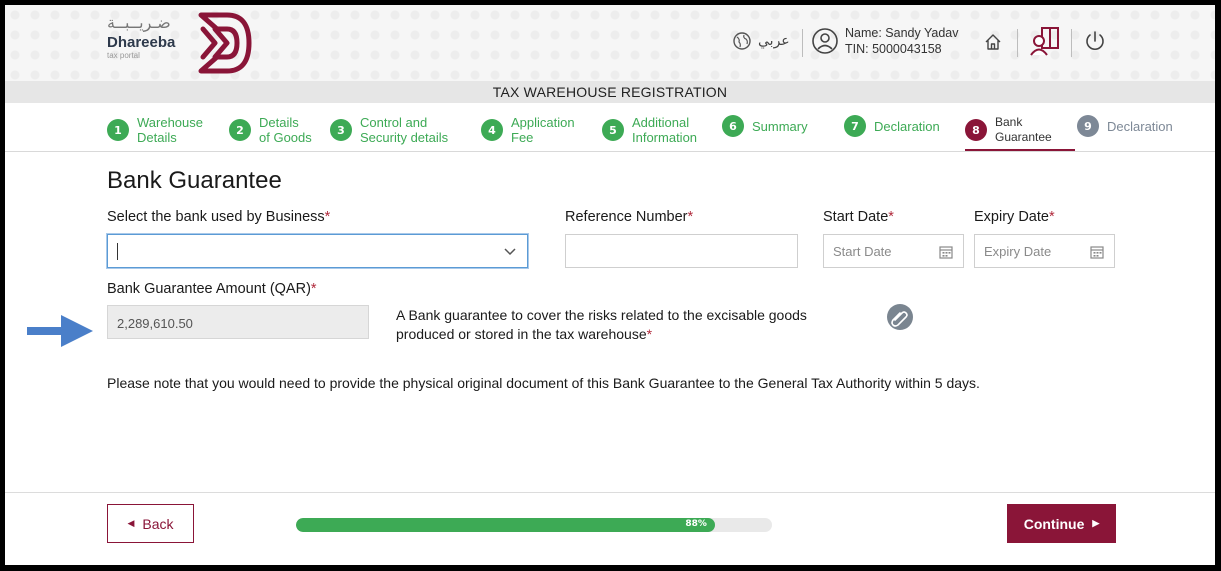 The image size is (1221, 571). I want to click on footer-divider, so click(610, 492).